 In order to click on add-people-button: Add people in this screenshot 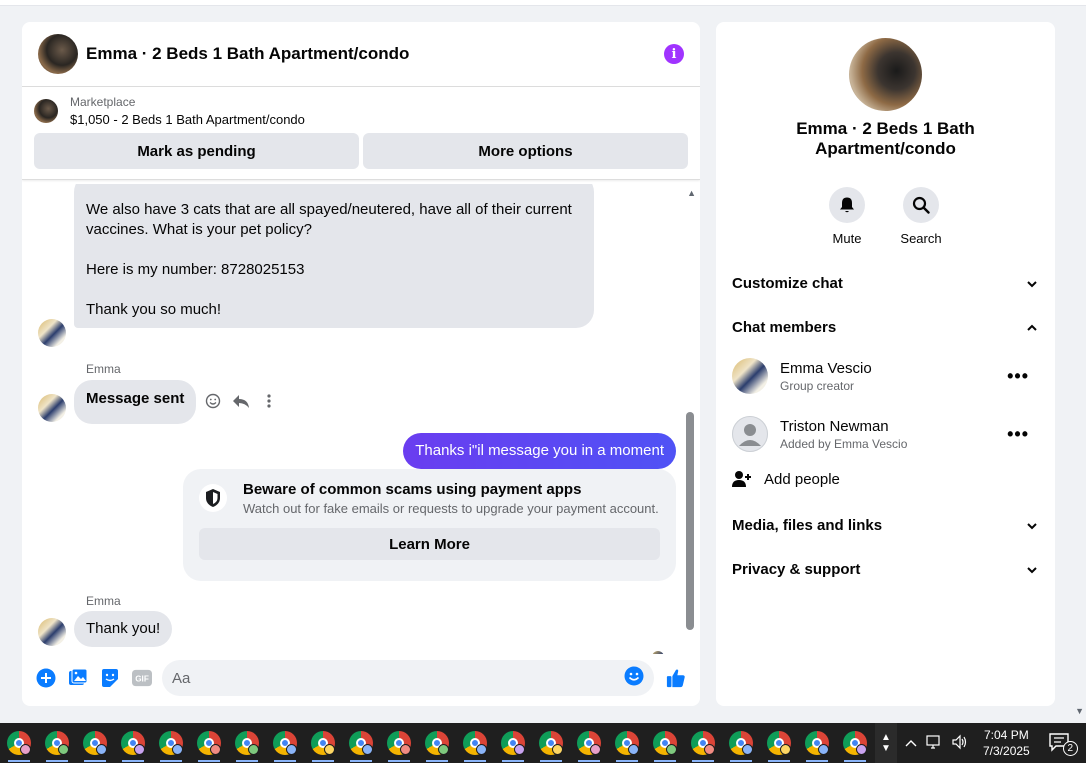, I will do `click(786, 479)`.